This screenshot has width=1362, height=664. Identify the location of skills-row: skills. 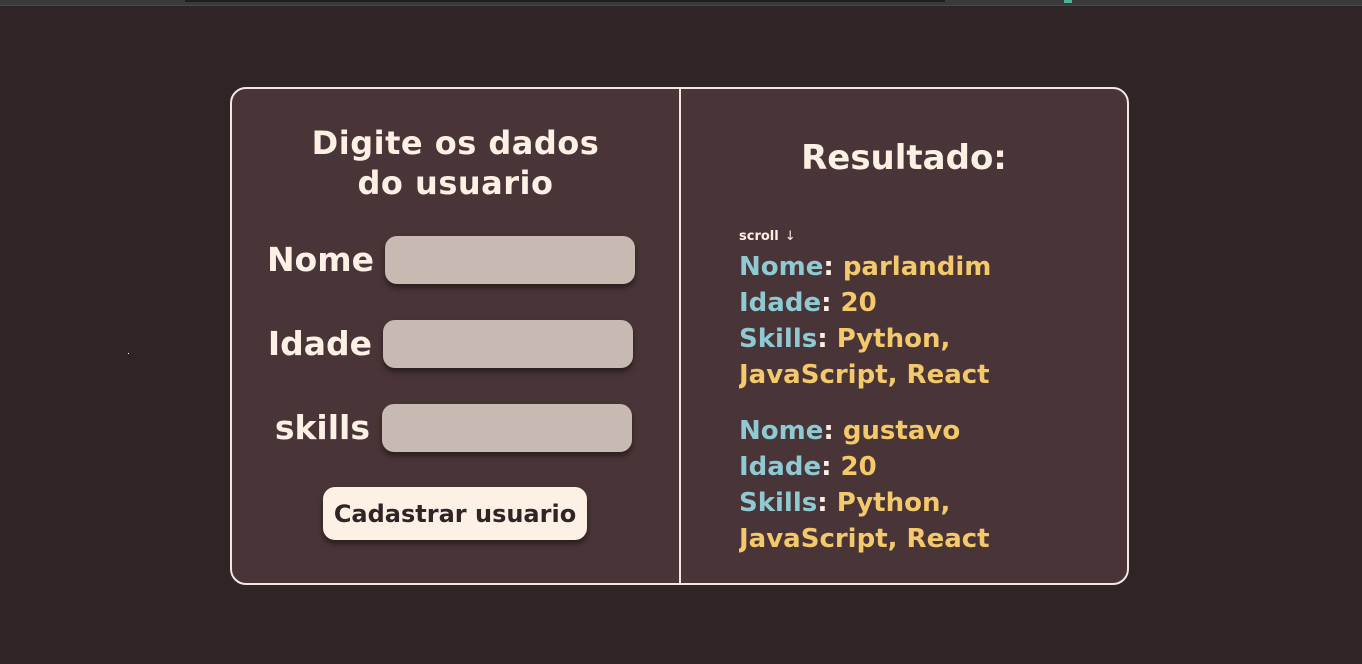
(455, 428).